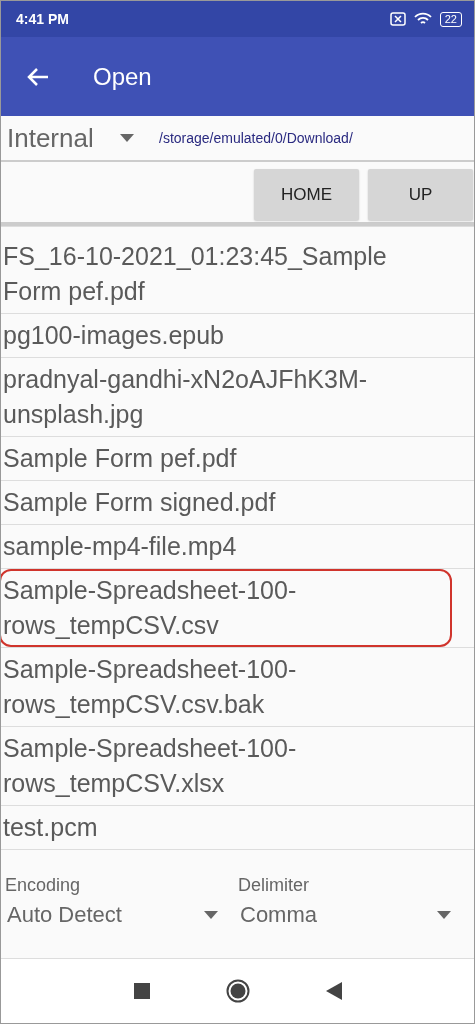 The image size is (475, 1024). Describe the element at coordinates (422, 19) in the screenshot. I see `wifi-icon` at that location.